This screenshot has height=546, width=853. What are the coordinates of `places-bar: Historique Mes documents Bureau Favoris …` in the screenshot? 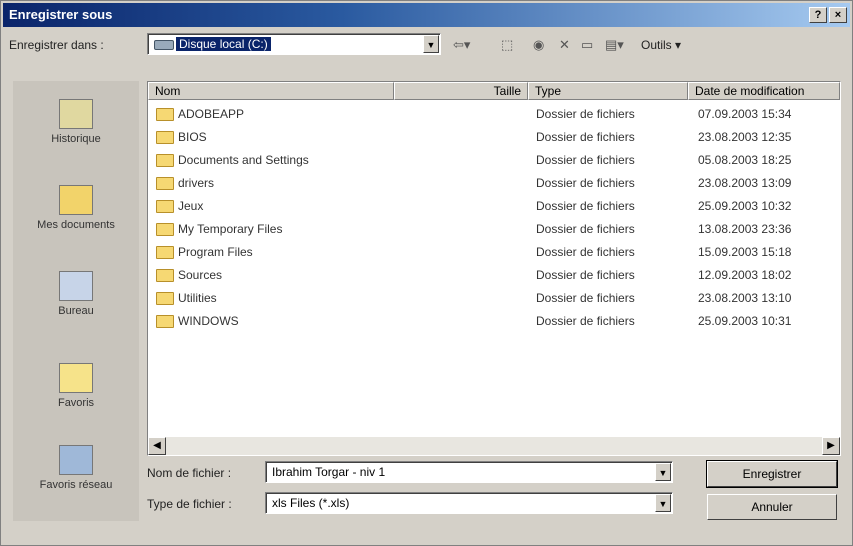 It's located at (76, 301).